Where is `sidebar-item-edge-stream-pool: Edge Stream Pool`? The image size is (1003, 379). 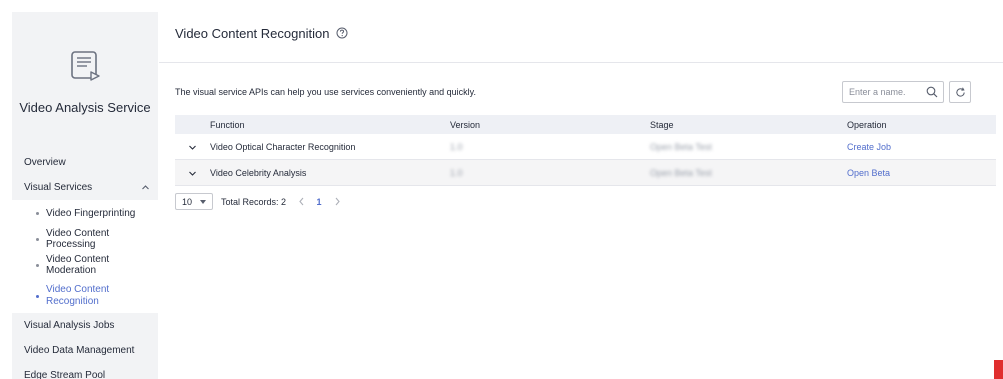 sidebar-item-edge-stream-pool: Edge Stream Pool is located at coordinates (85, 371).